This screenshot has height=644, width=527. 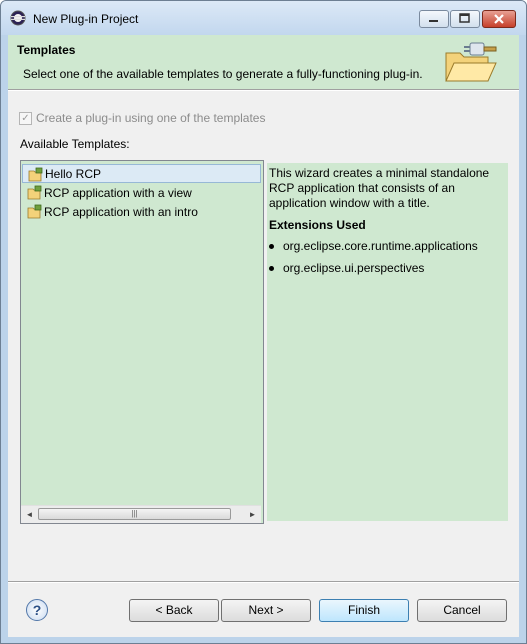 What do you see at coordinates (73, 174) in the screenshot?
I see `template-label: Hello RCP` at bounding box center [73, 174].